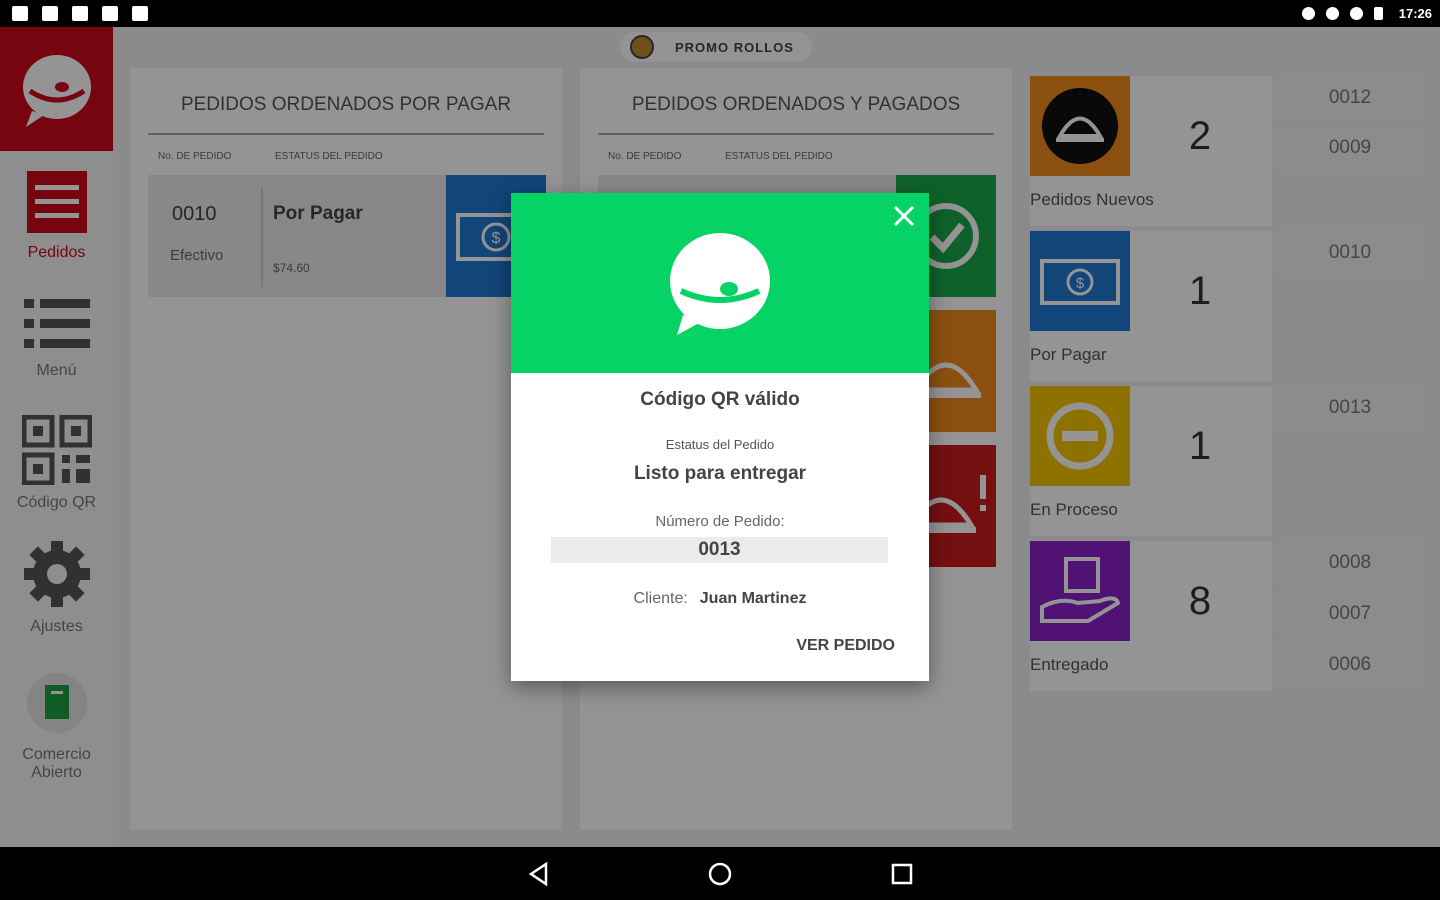  I want to click on battery-icon, so click(1378, 13).